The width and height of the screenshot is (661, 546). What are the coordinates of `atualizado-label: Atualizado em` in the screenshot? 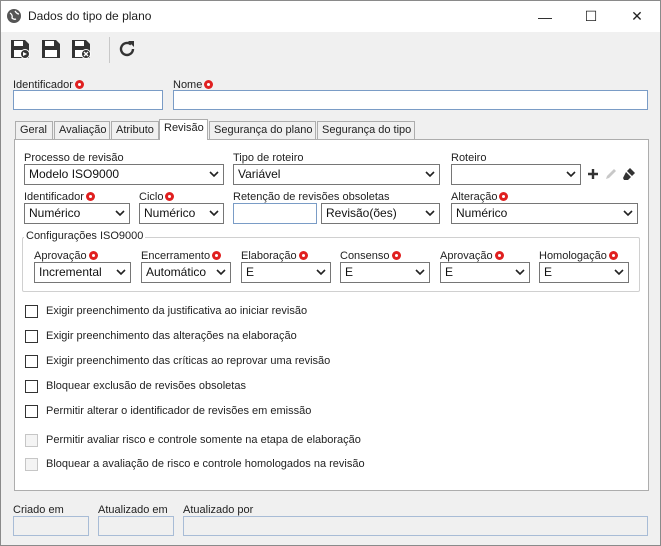 It's located at (133, 510).